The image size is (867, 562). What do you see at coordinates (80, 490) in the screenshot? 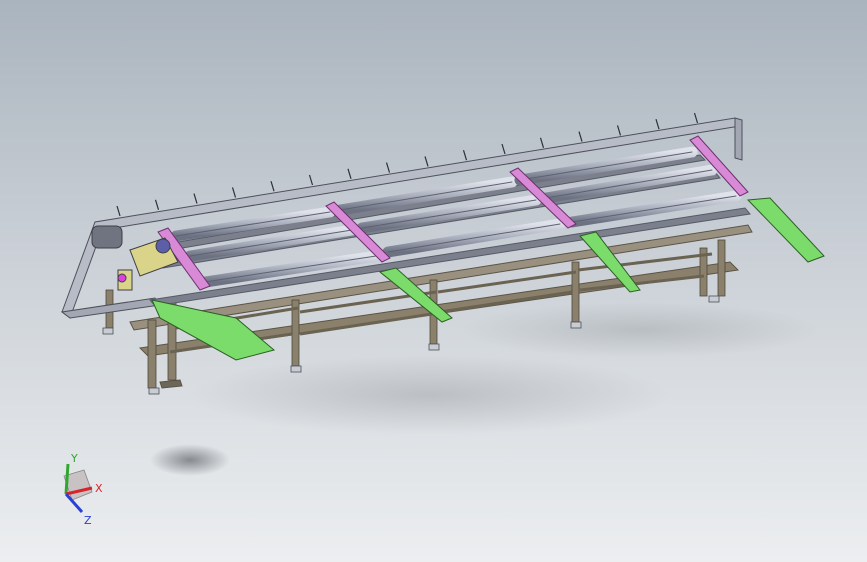
I see `view-orientation-triad: Y X Z` at bounding box center [80, 490].